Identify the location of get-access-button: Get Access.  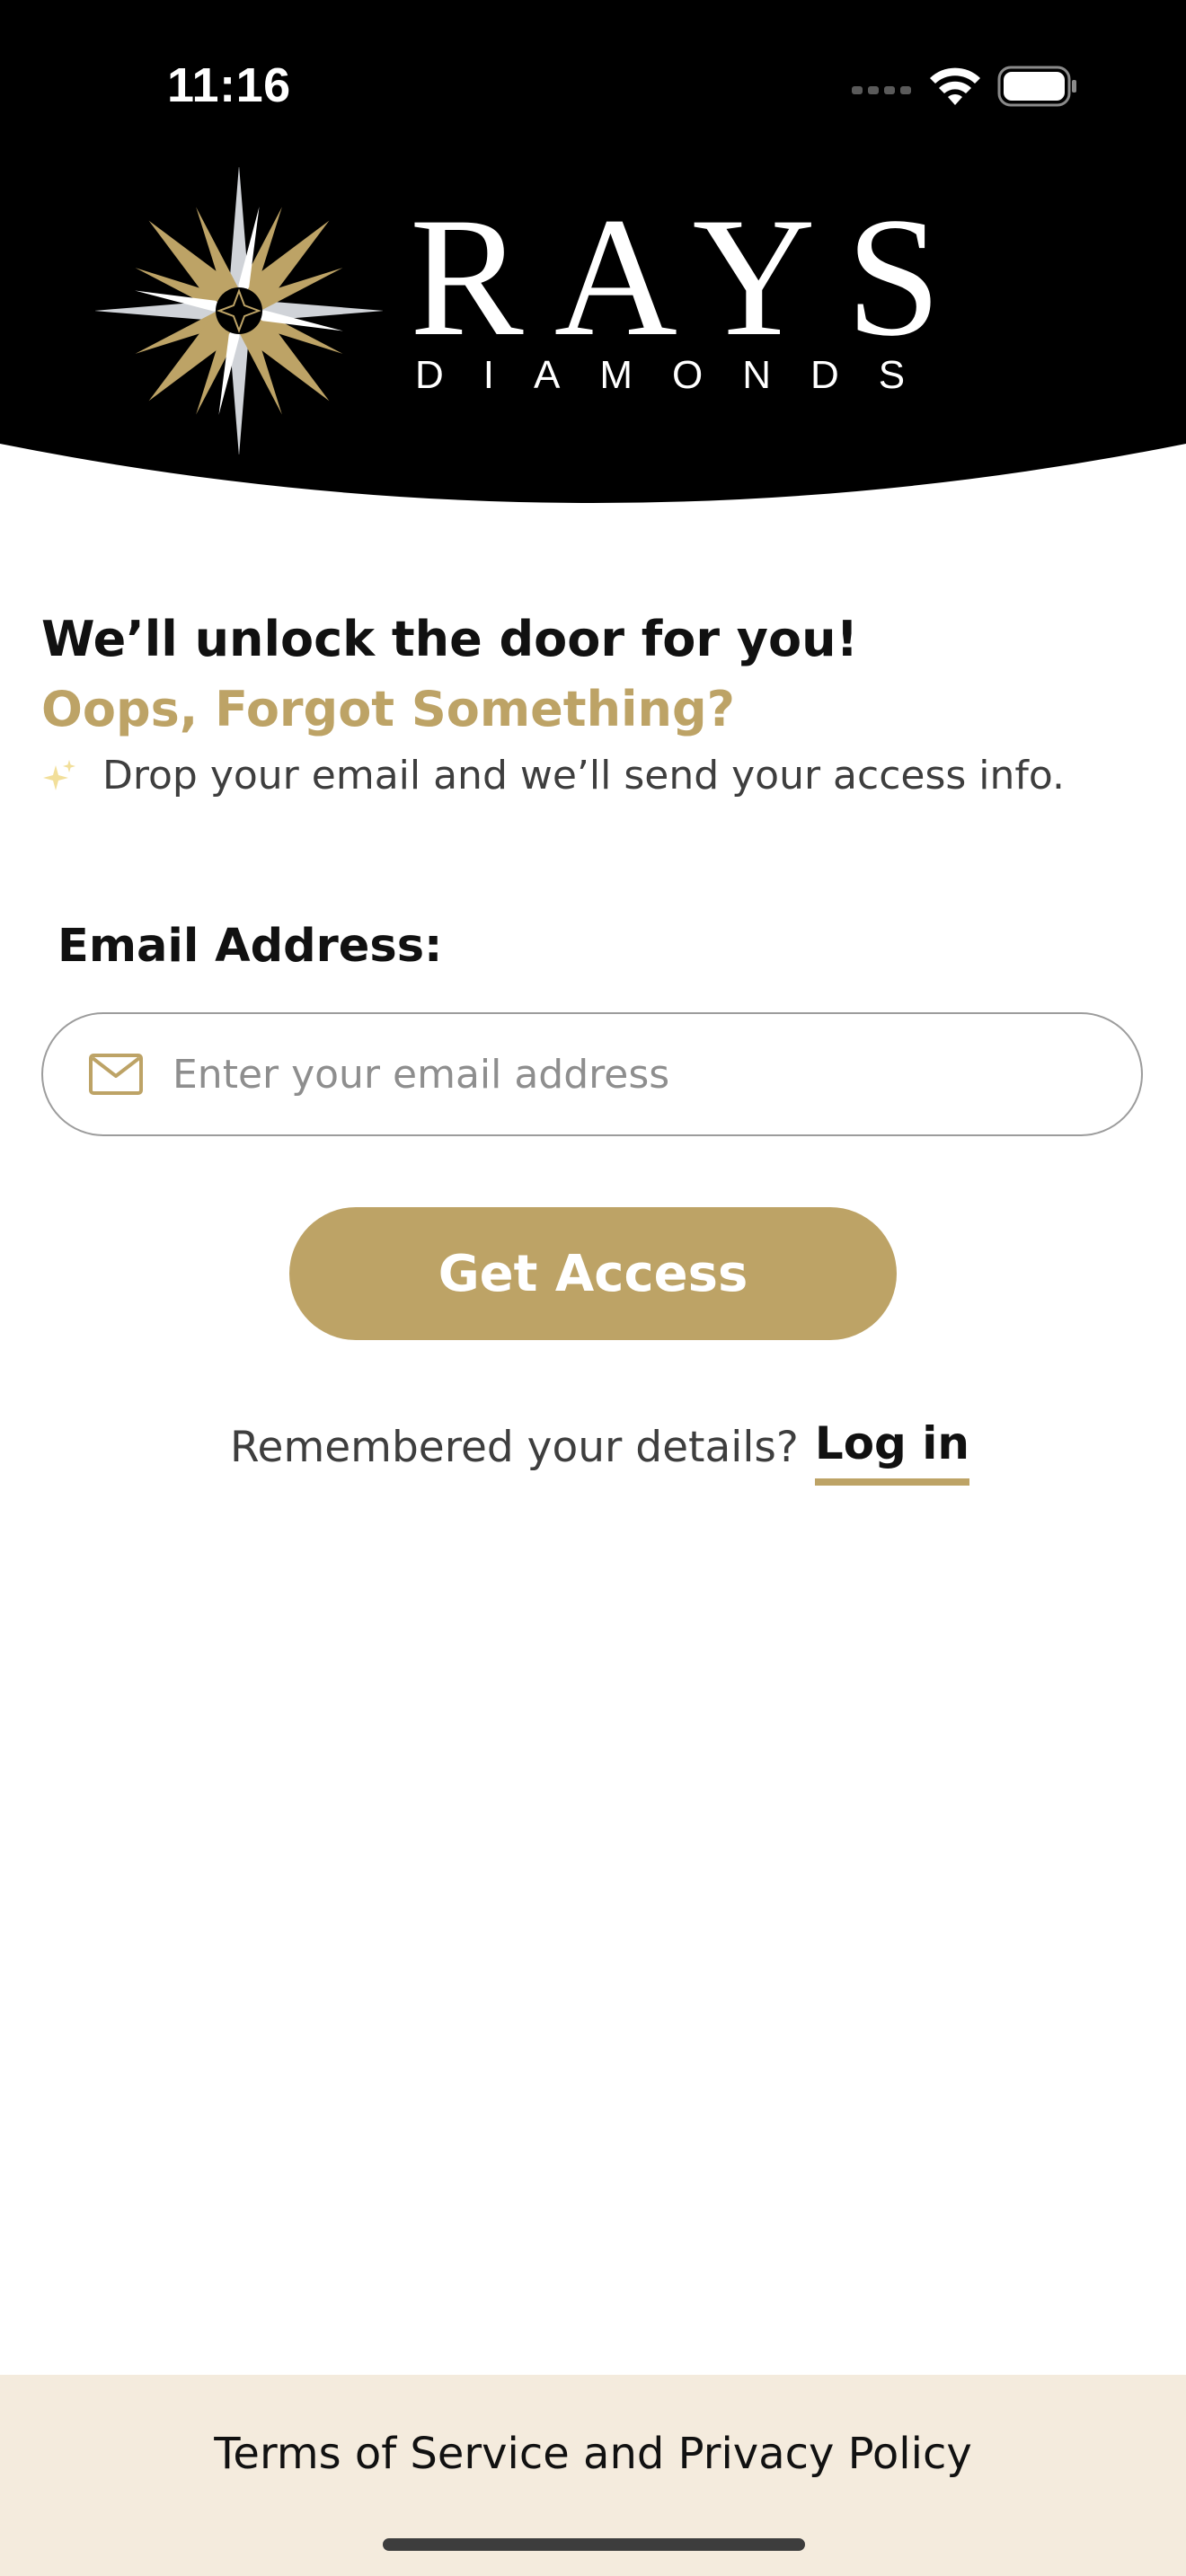
(593, 1273).